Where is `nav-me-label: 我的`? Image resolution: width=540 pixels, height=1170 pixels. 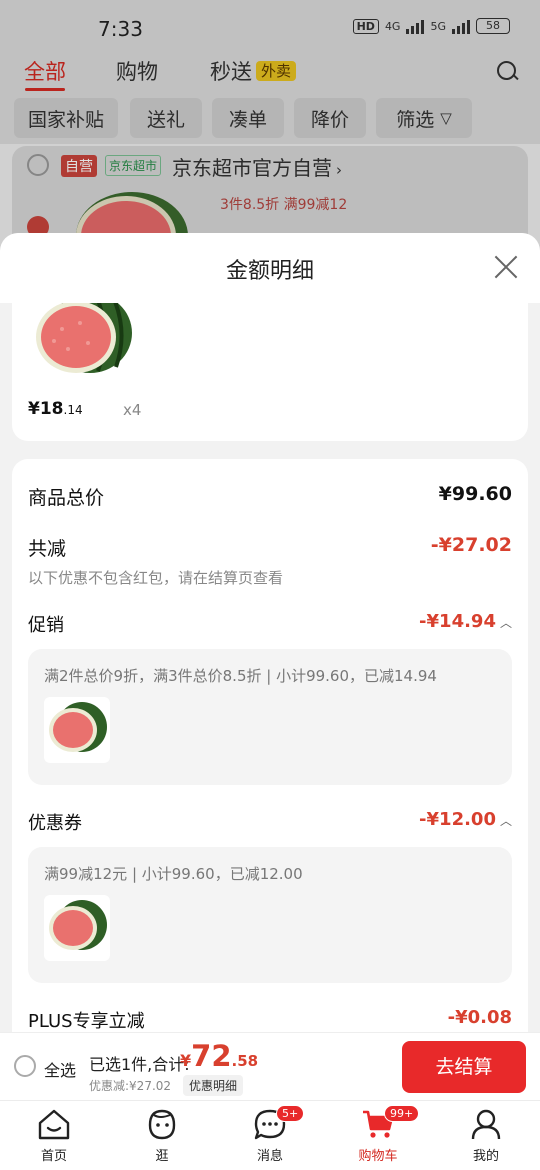
nav-me-label: 我的 is located at coordinates (485, 1156).